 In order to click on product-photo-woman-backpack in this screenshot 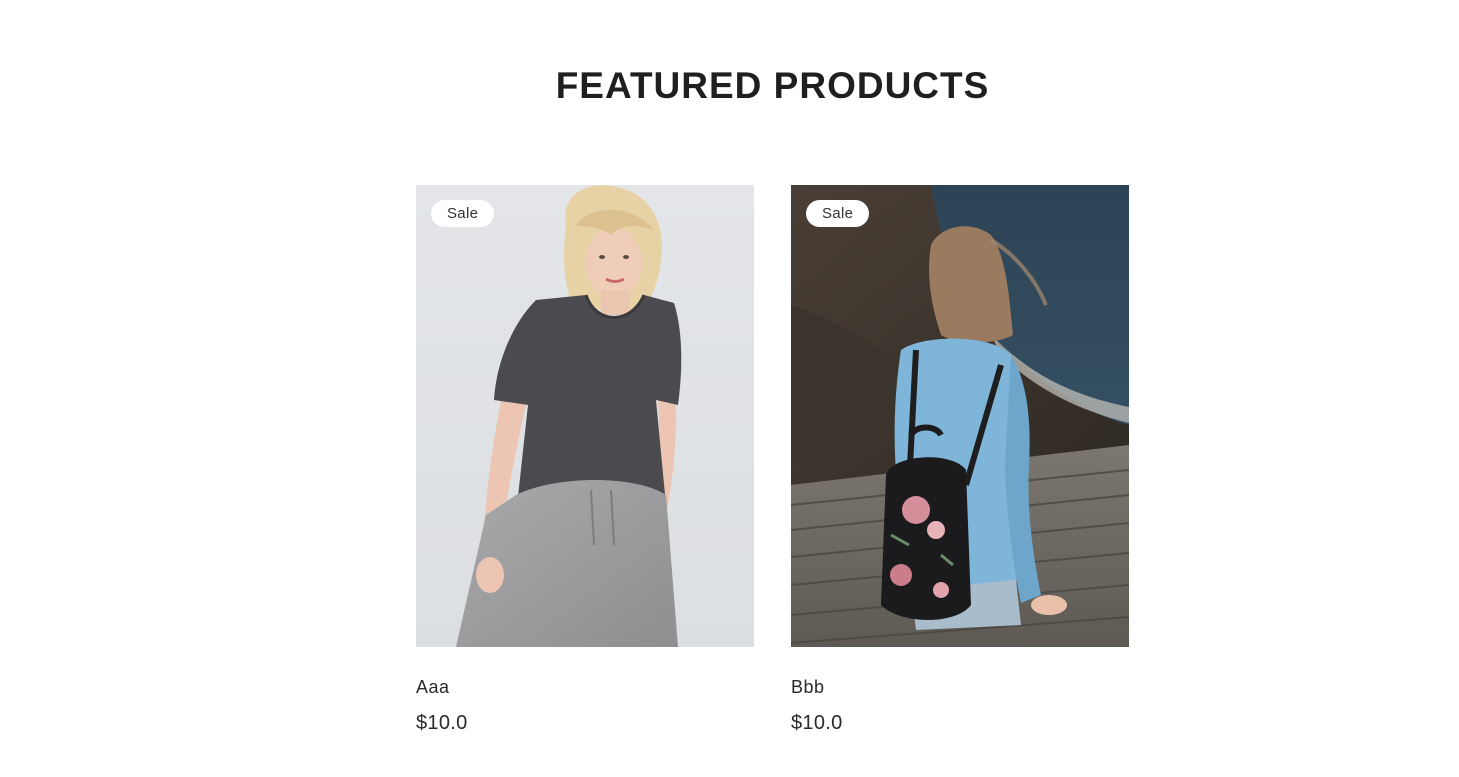, I will do `click(960, 416)`.